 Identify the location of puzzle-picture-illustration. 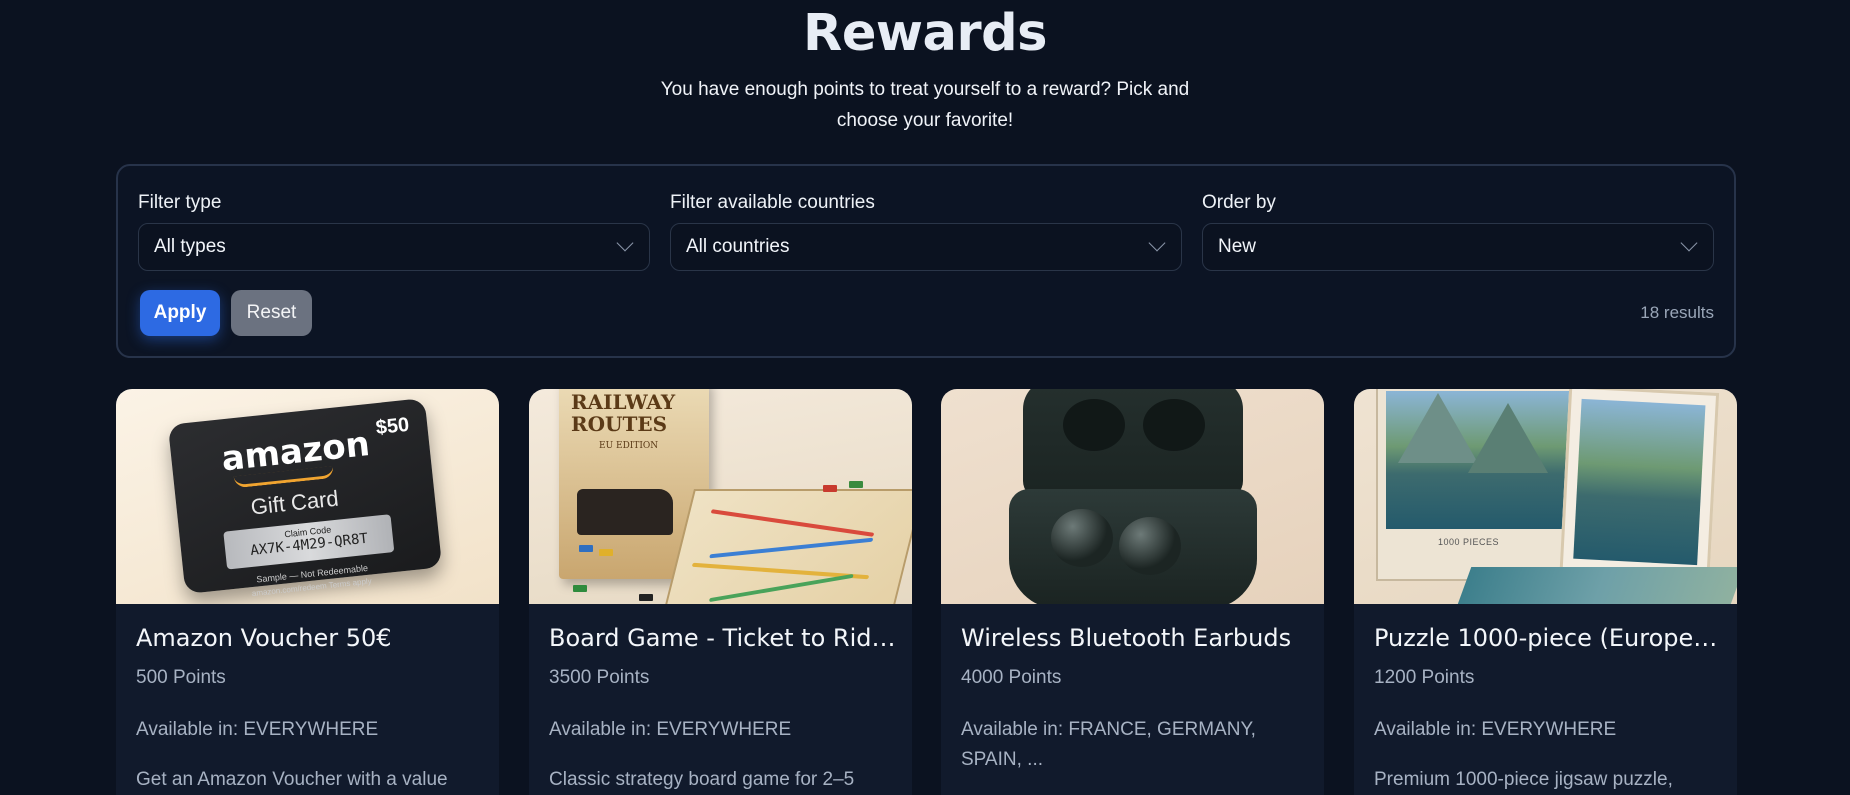
(1639, 491).